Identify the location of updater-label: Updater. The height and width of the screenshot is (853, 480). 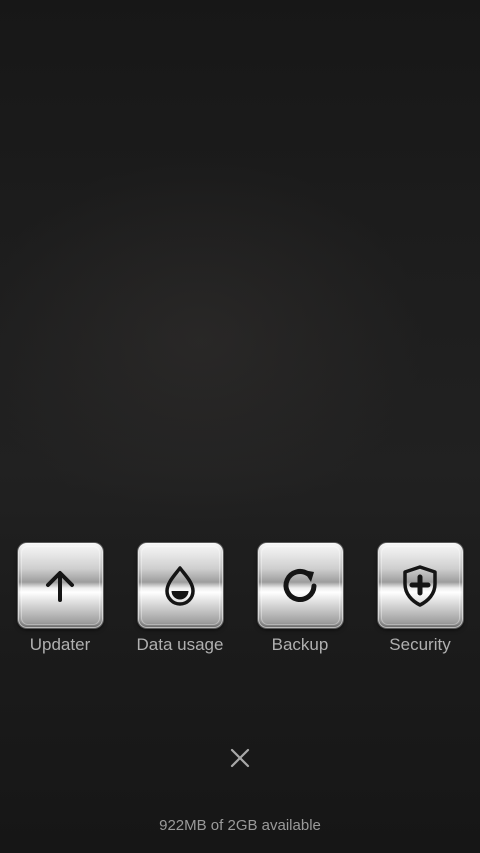
(60, 644).